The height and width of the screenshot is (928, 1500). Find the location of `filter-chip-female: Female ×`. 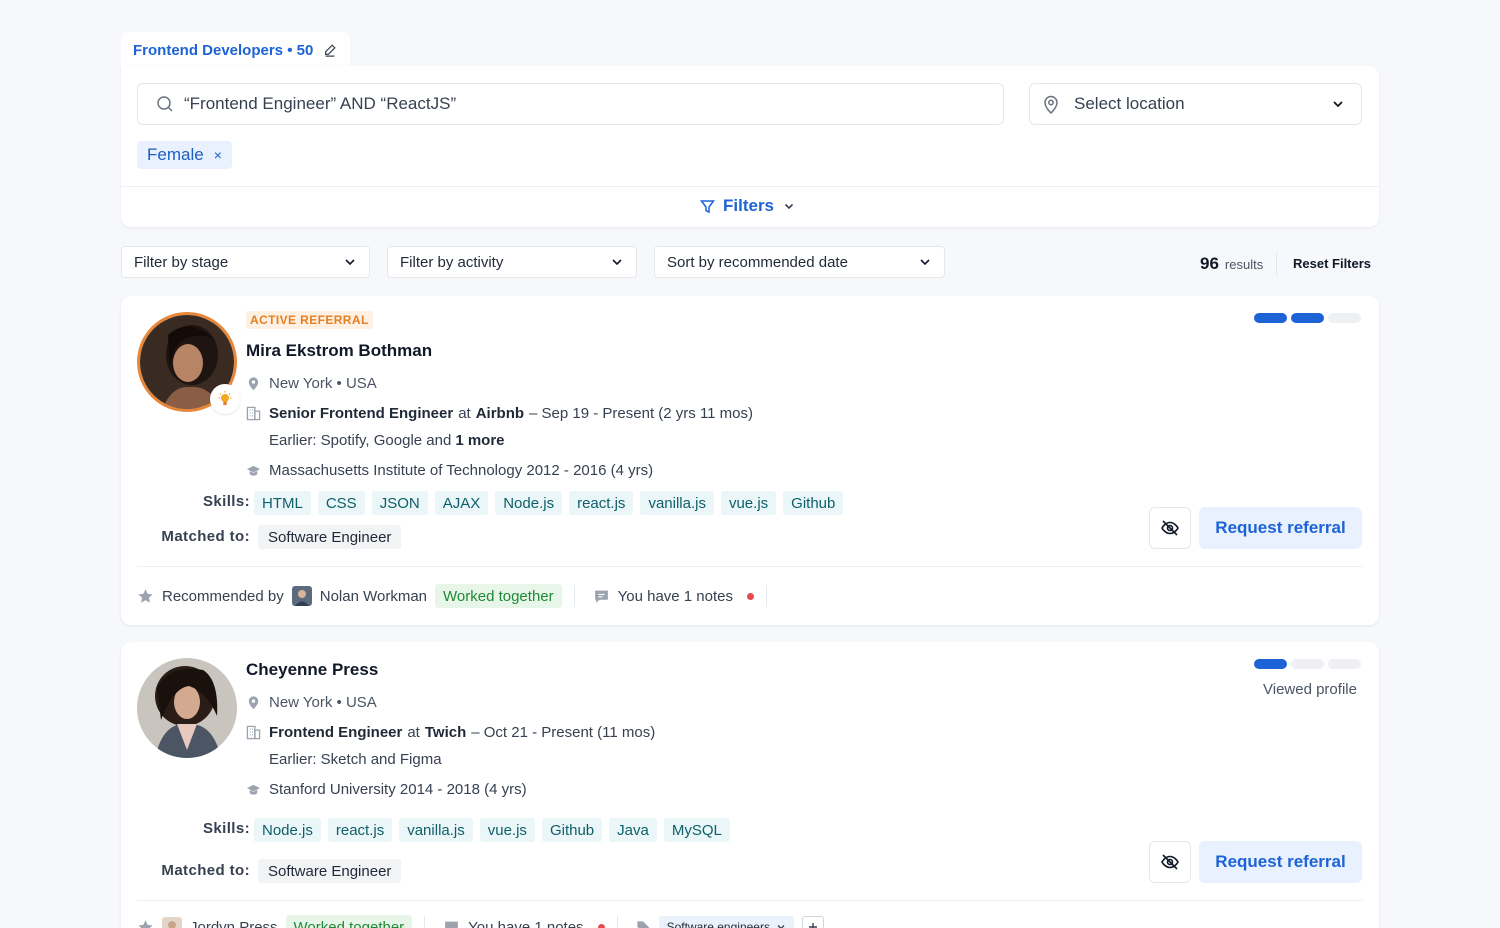

filter-chip-female: Female × is located at coordinates (184, 155).